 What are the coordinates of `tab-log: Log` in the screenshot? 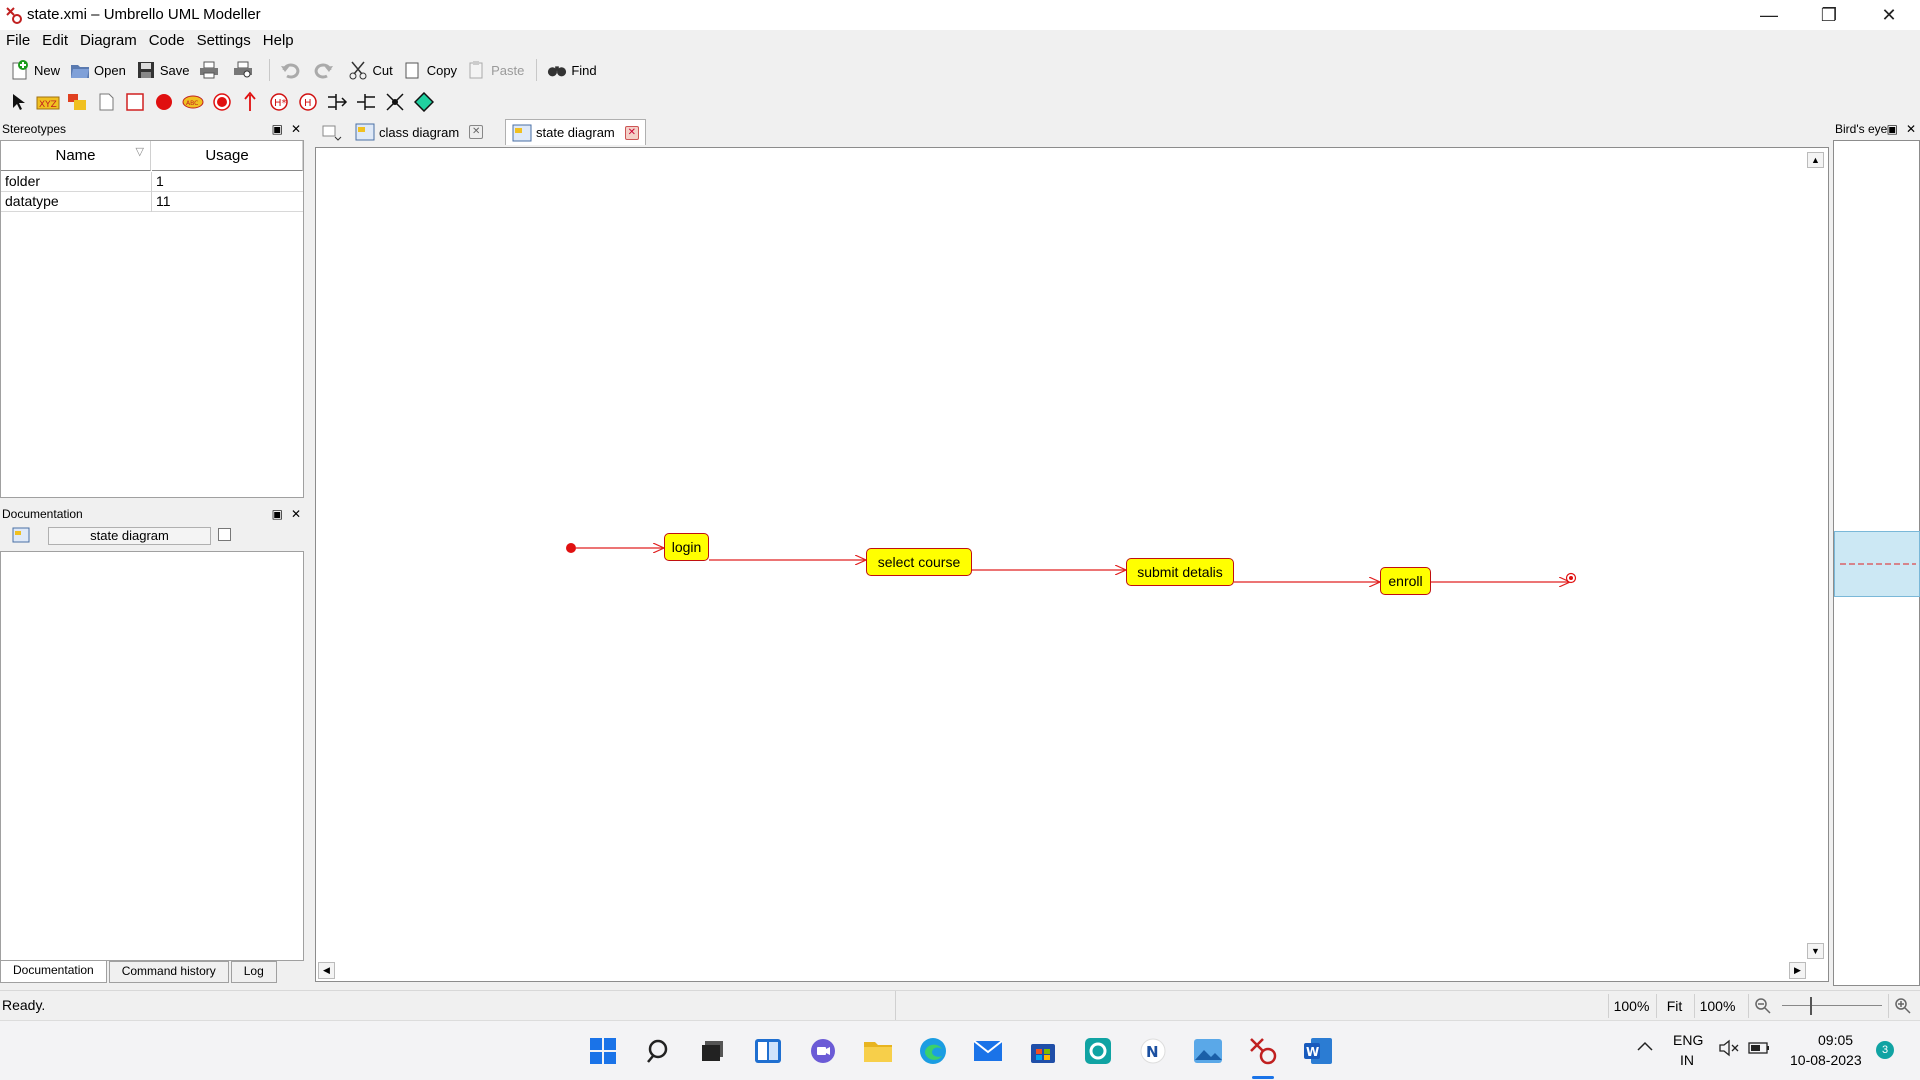 It's located at (253, 972).